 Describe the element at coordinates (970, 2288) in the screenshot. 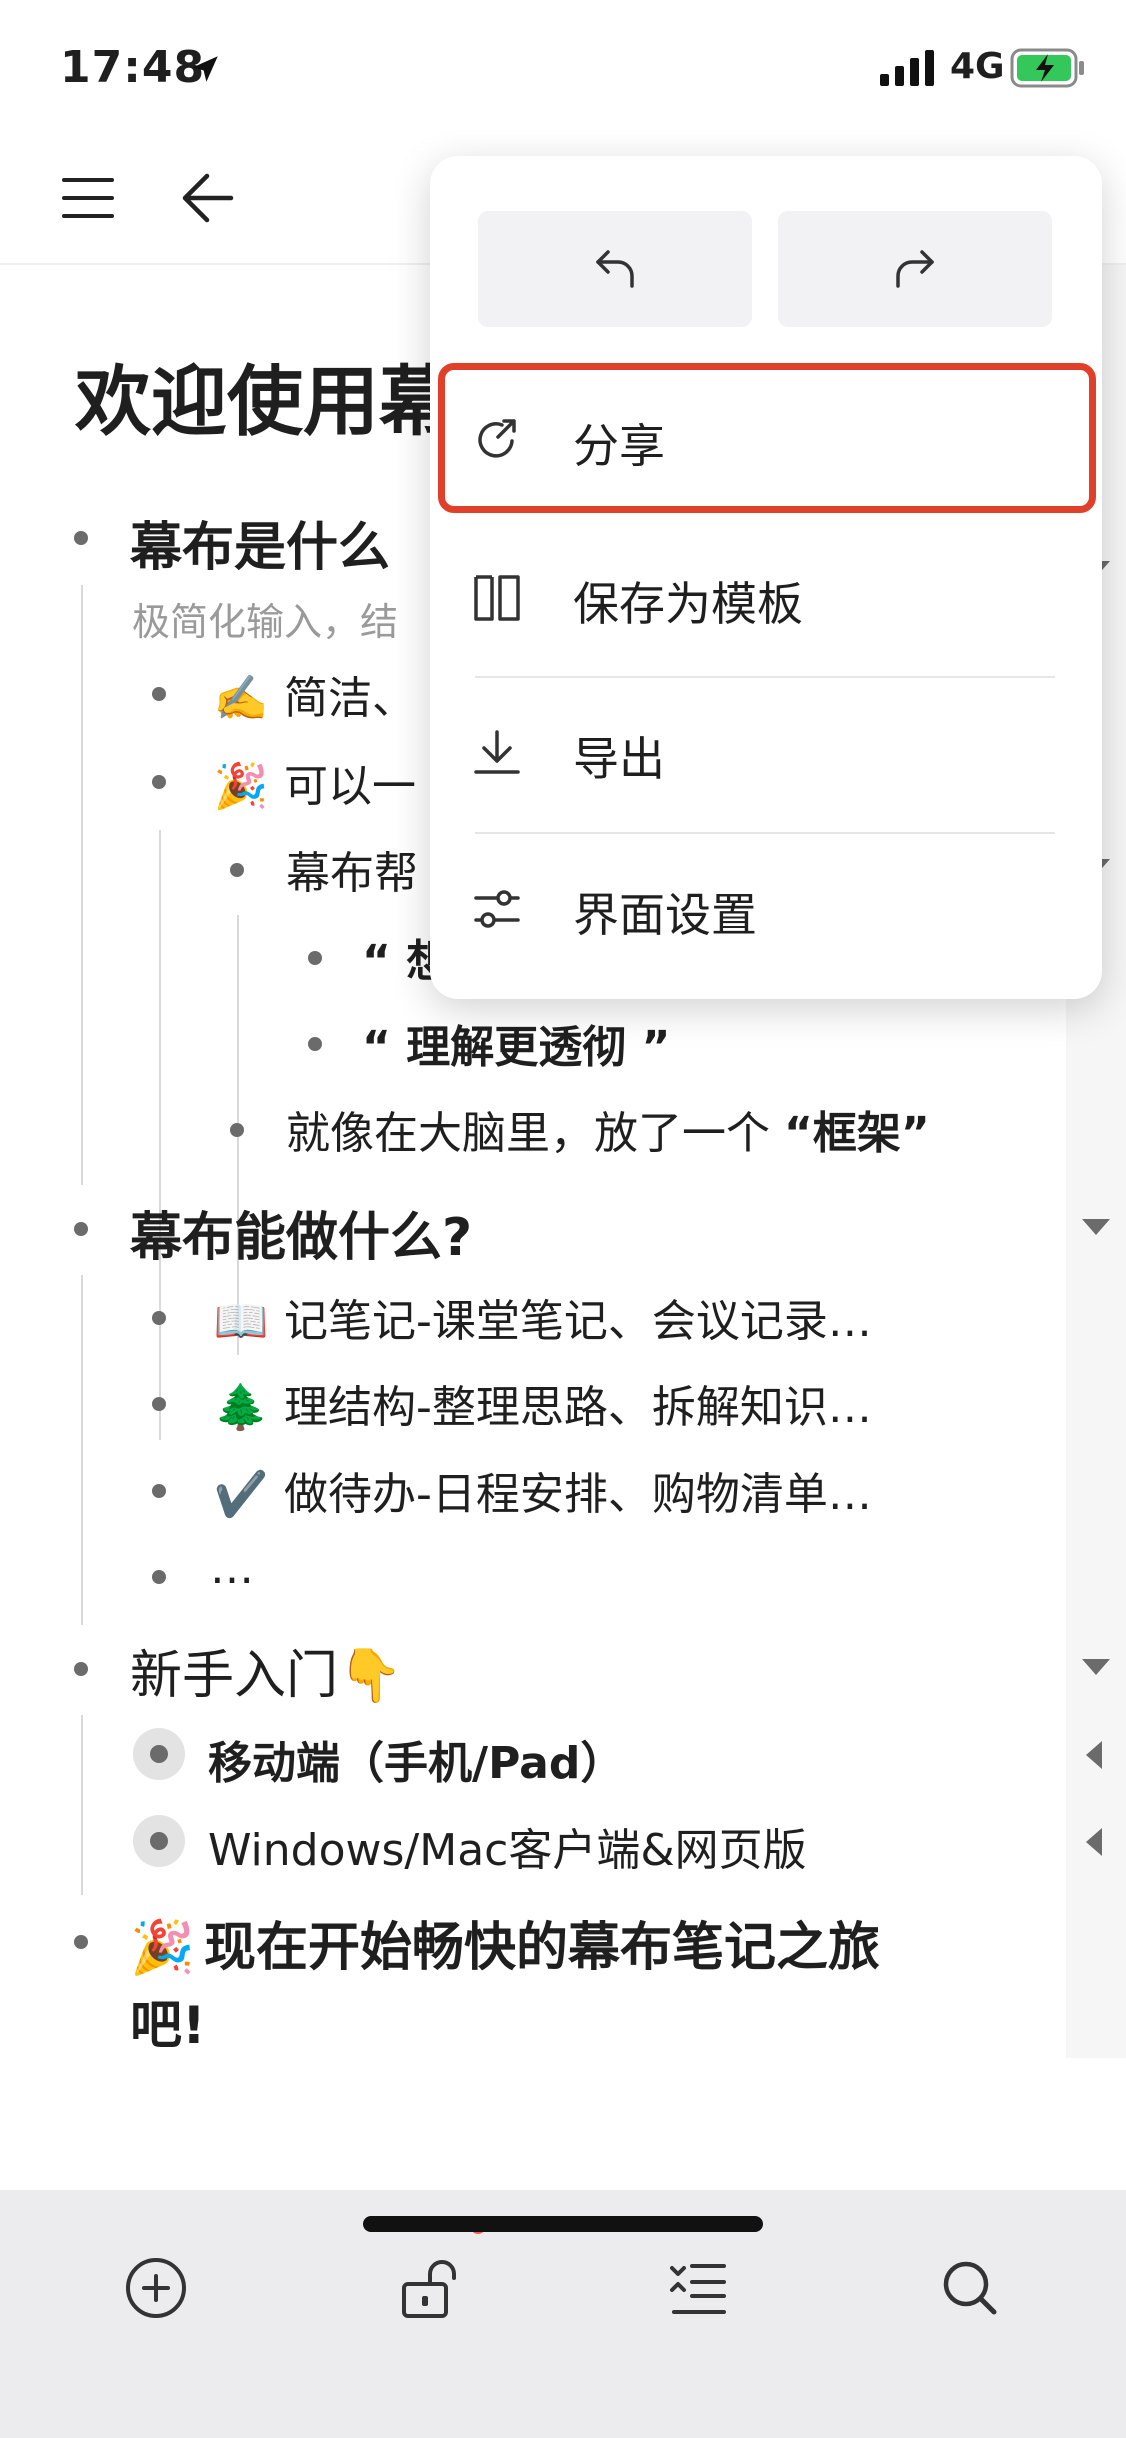

I see `search-icon` at that location.